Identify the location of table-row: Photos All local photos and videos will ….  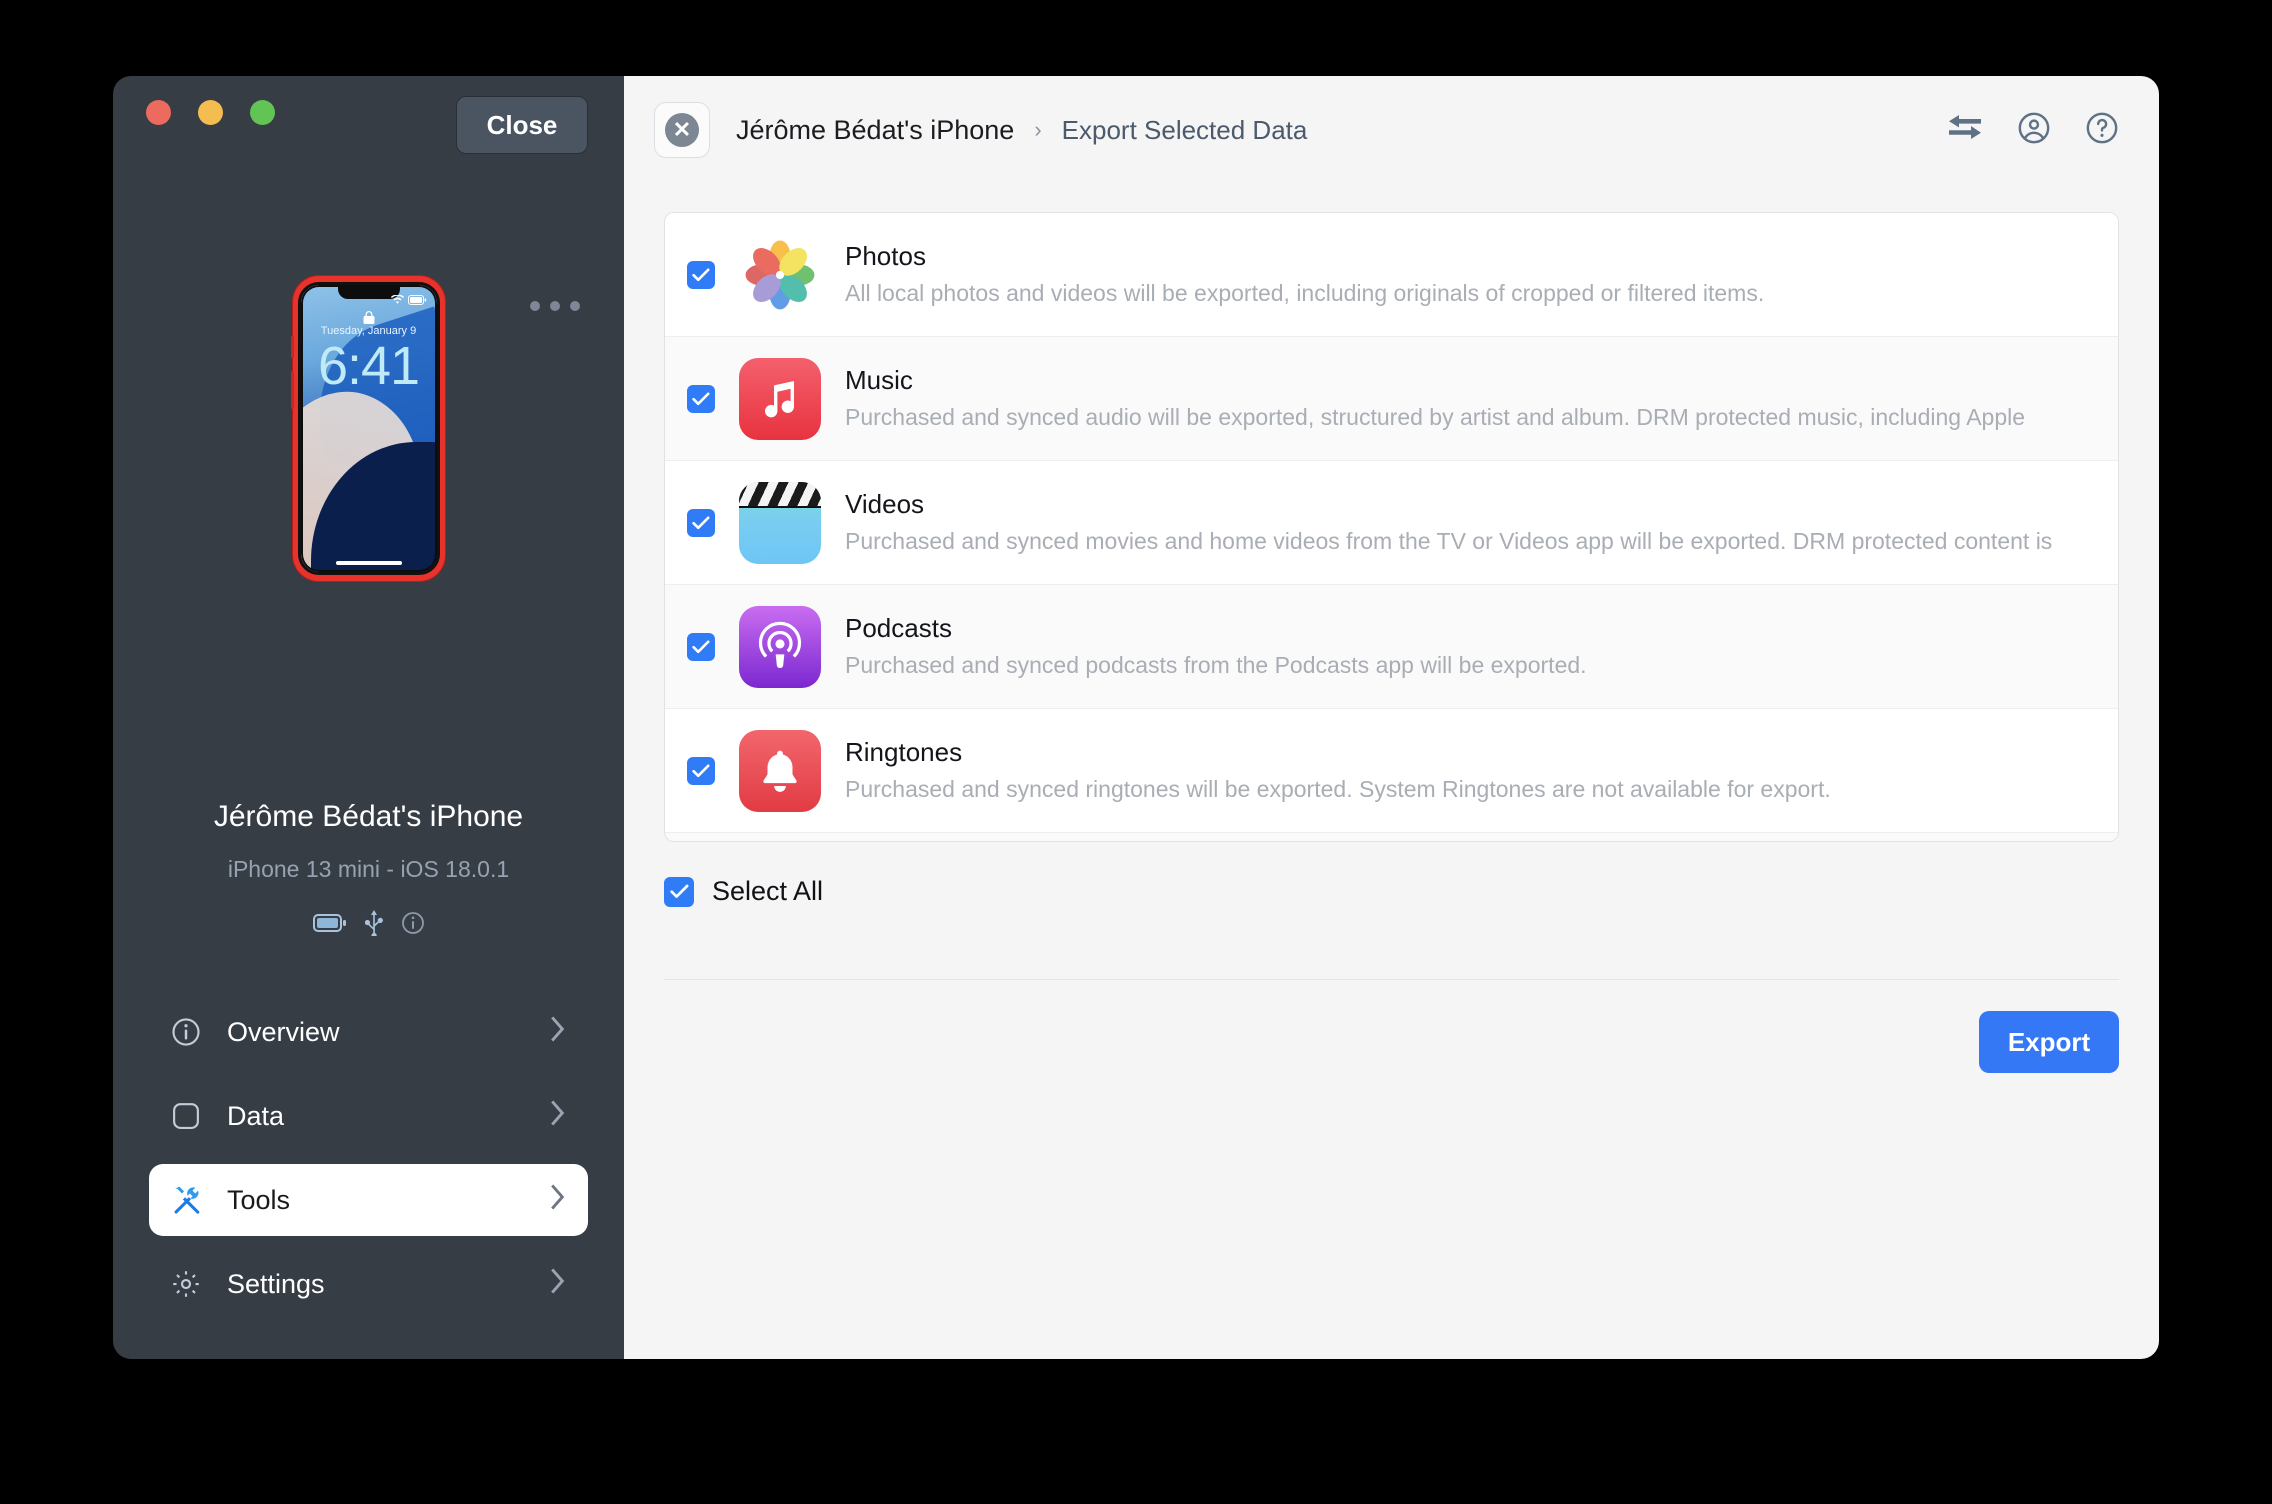
(1391, 275).